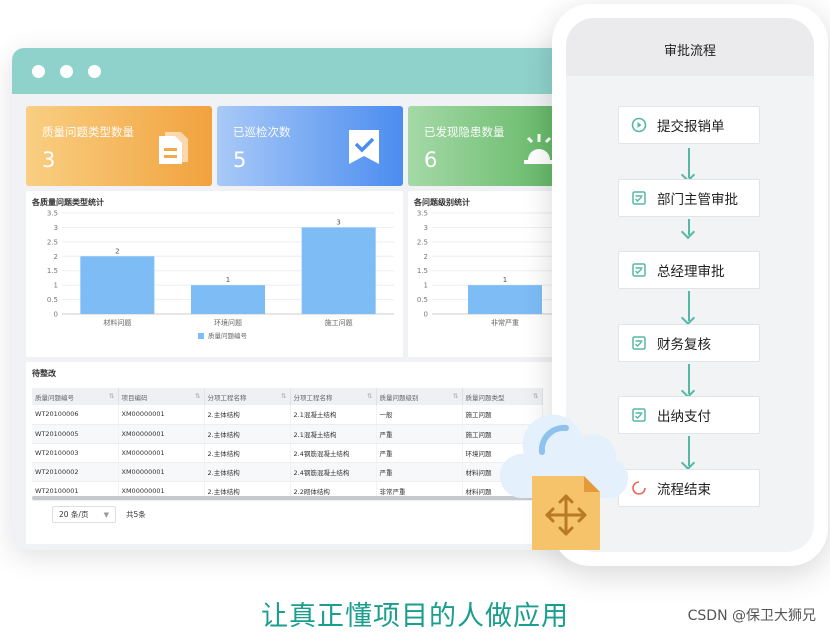  Describe the element at coordinates (56, 315) in the screenshot. I see `y-tick-label: 0` at that location.